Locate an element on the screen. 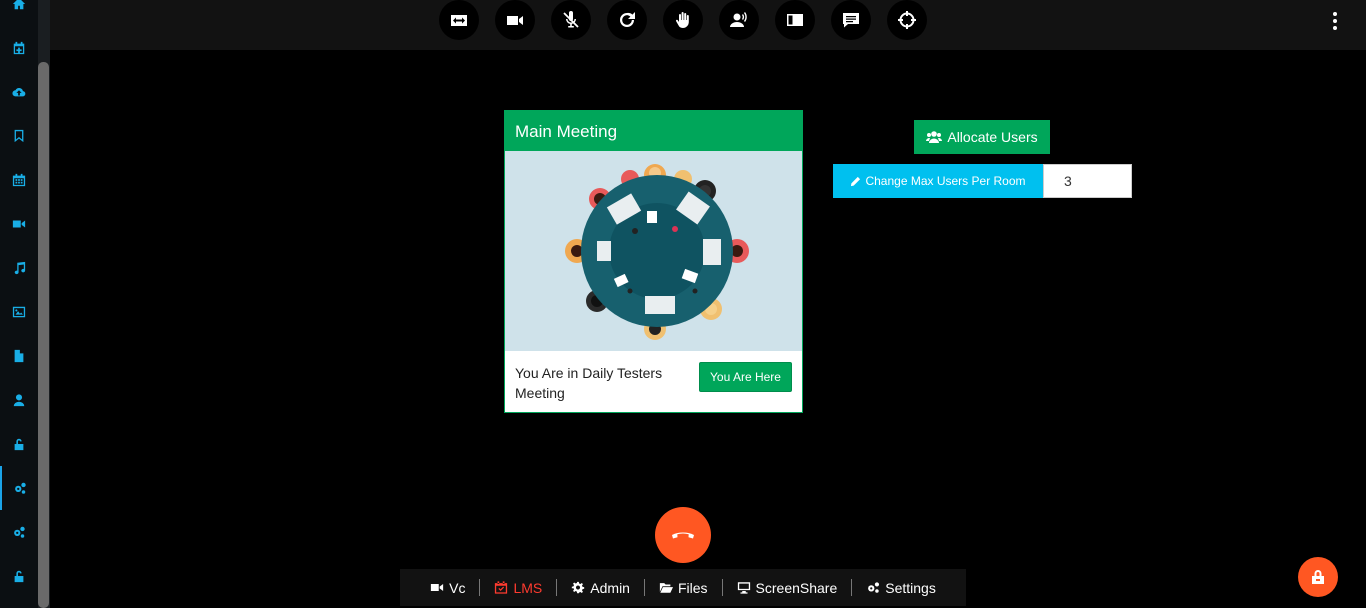 This screenshot has width=1366, height=608. sidebar-icons is located at coordinates (19, 304).